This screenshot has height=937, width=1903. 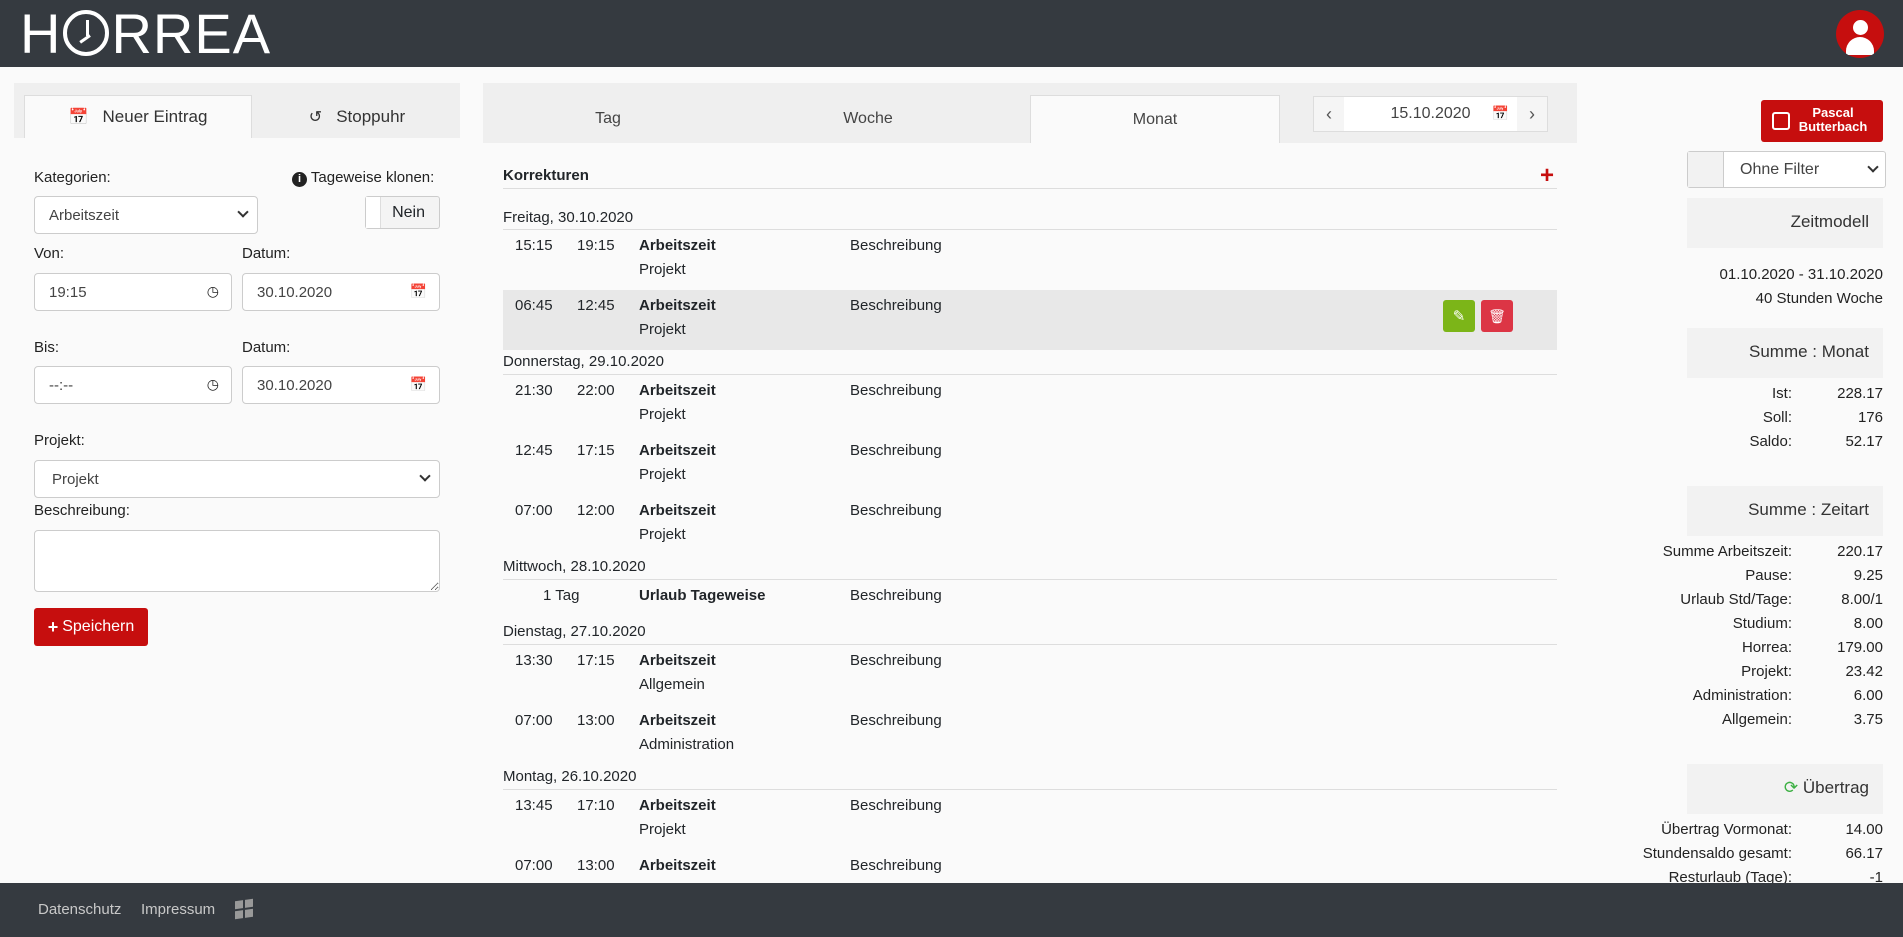 What do you see at coordinates (1781, 121) in the screenshot?
I see `user-card-icon` at bounding box center [1781, 121].